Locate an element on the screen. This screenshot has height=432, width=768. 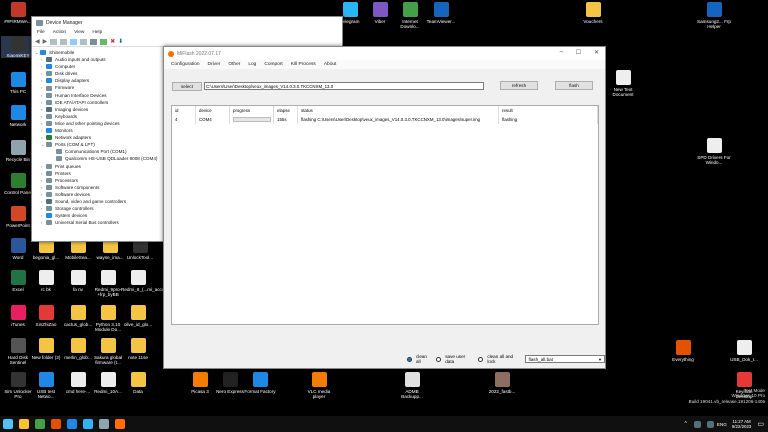
desktop-icon: Everything is located at coordinates (683, 351).